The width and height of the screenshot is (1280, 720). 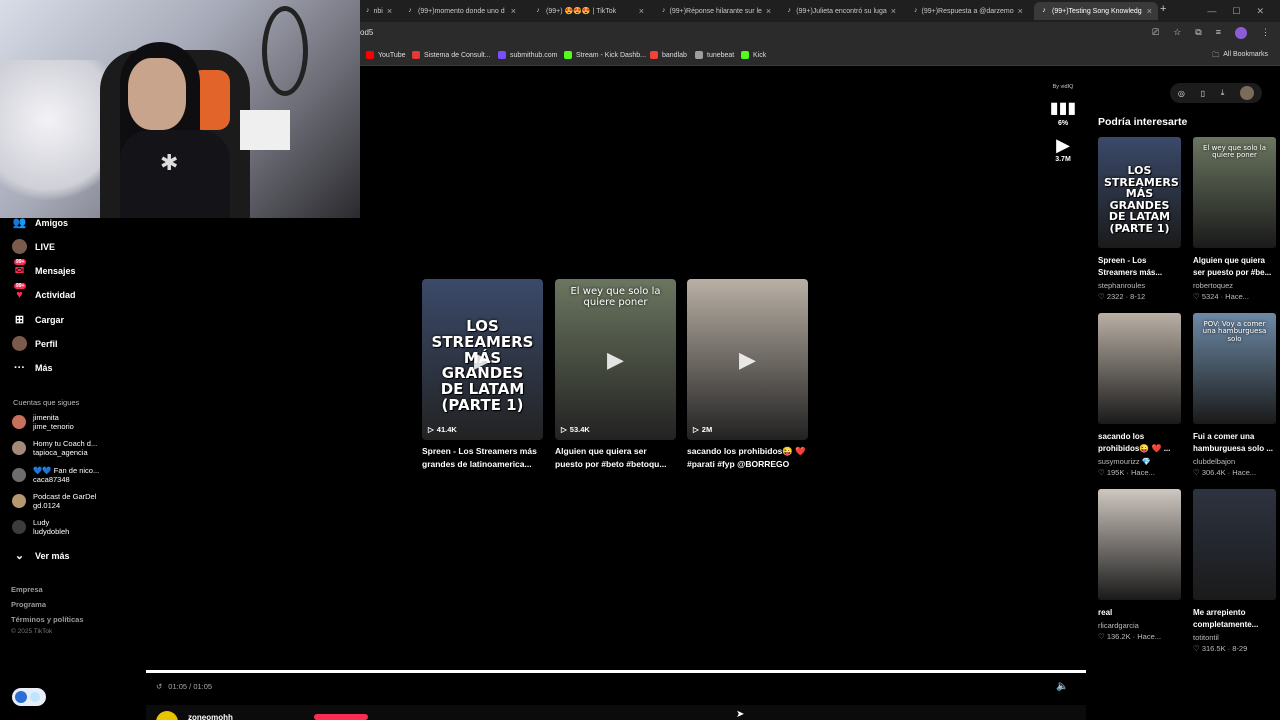 What do you see at coordinates (753, 55) in the screenshot?
I see `bookmark-item: Kick` at bounding box center [753, 55].